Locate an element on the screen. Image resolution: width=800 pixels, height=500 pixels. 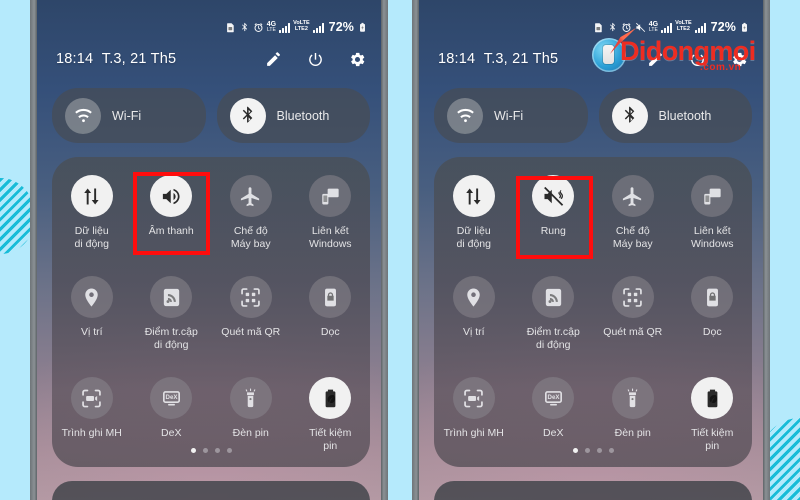
header-actions is located at coordinates (315, 59).